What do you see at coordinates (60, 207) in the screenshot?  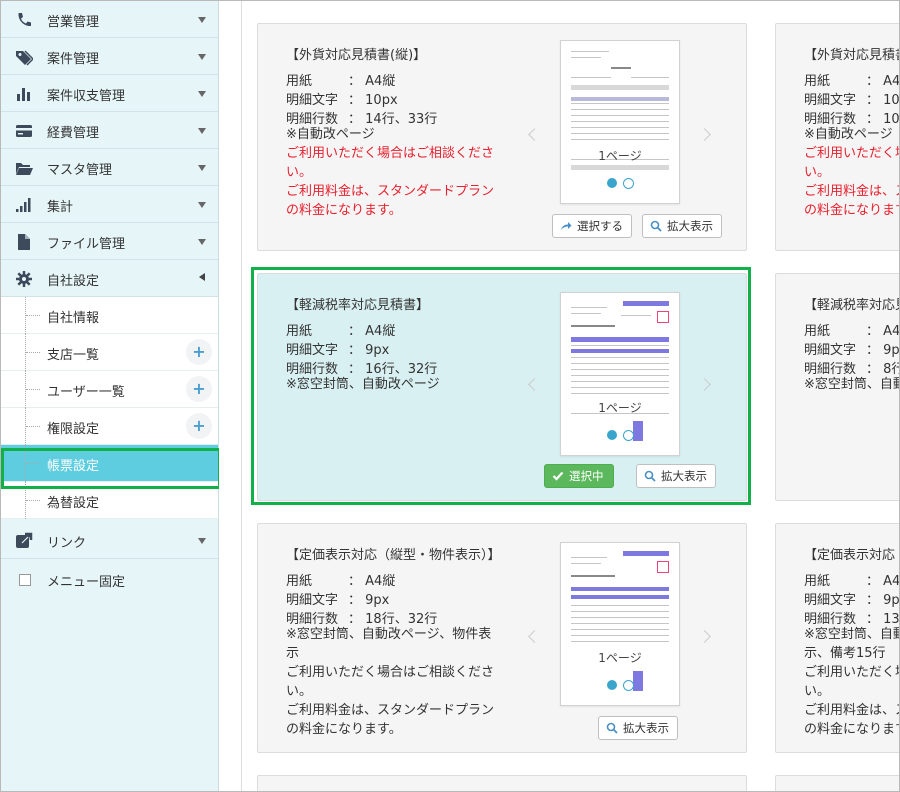 I see `sidebar-item-label: 集計` at bounding box center [60, 207].